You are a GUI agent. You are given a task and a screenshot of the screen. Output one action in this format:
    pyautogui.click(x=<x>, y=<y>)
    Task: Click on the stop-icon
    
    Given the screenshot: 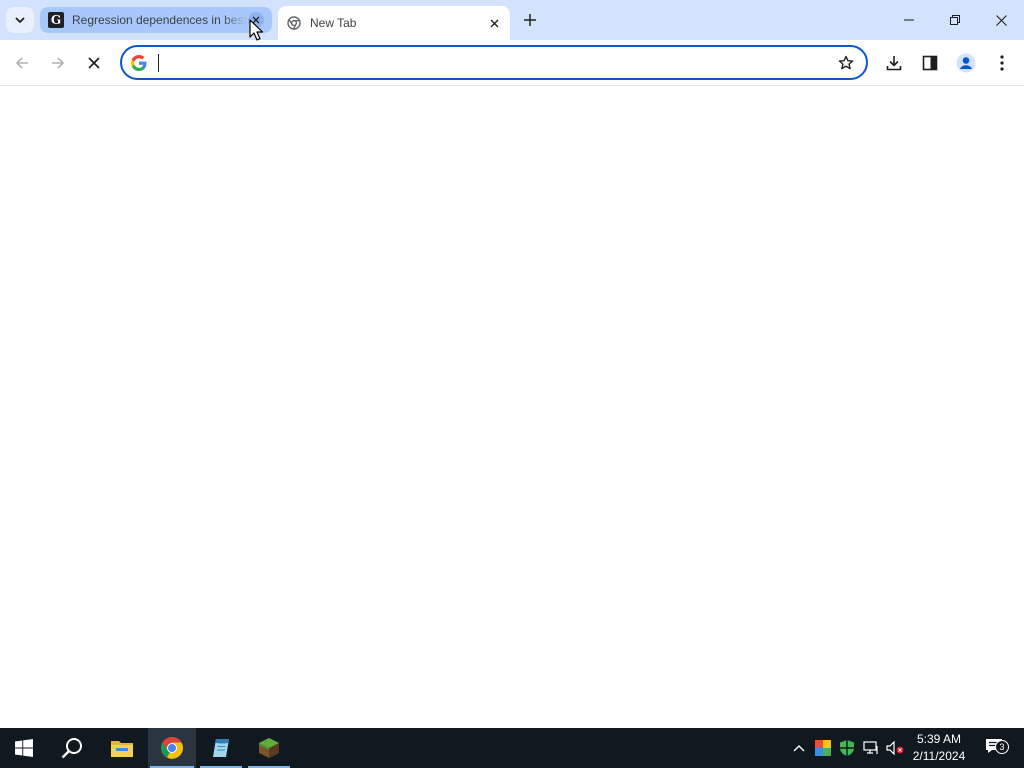 What is the action you would take?
    pyautogui.click(x=94, y=63)
    